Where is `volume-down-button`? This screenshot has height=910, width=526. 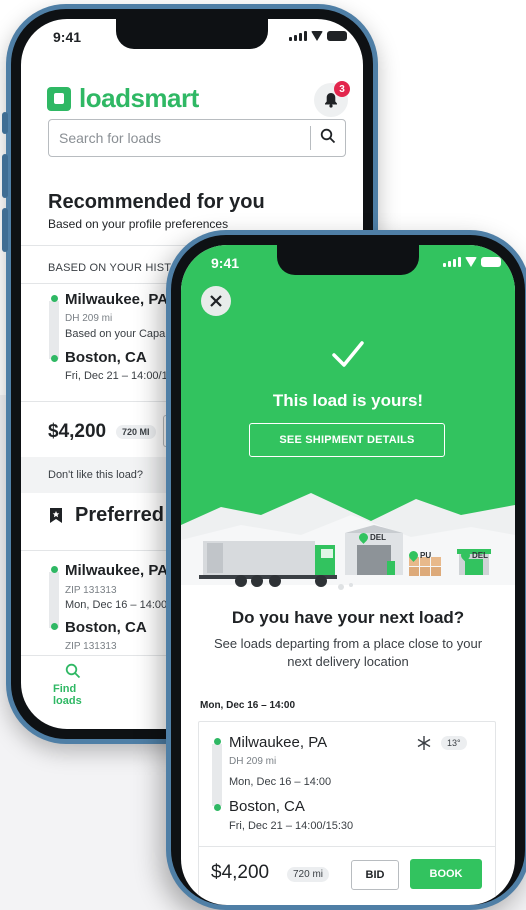 volume-down-button is located at coordinates (5, 230).